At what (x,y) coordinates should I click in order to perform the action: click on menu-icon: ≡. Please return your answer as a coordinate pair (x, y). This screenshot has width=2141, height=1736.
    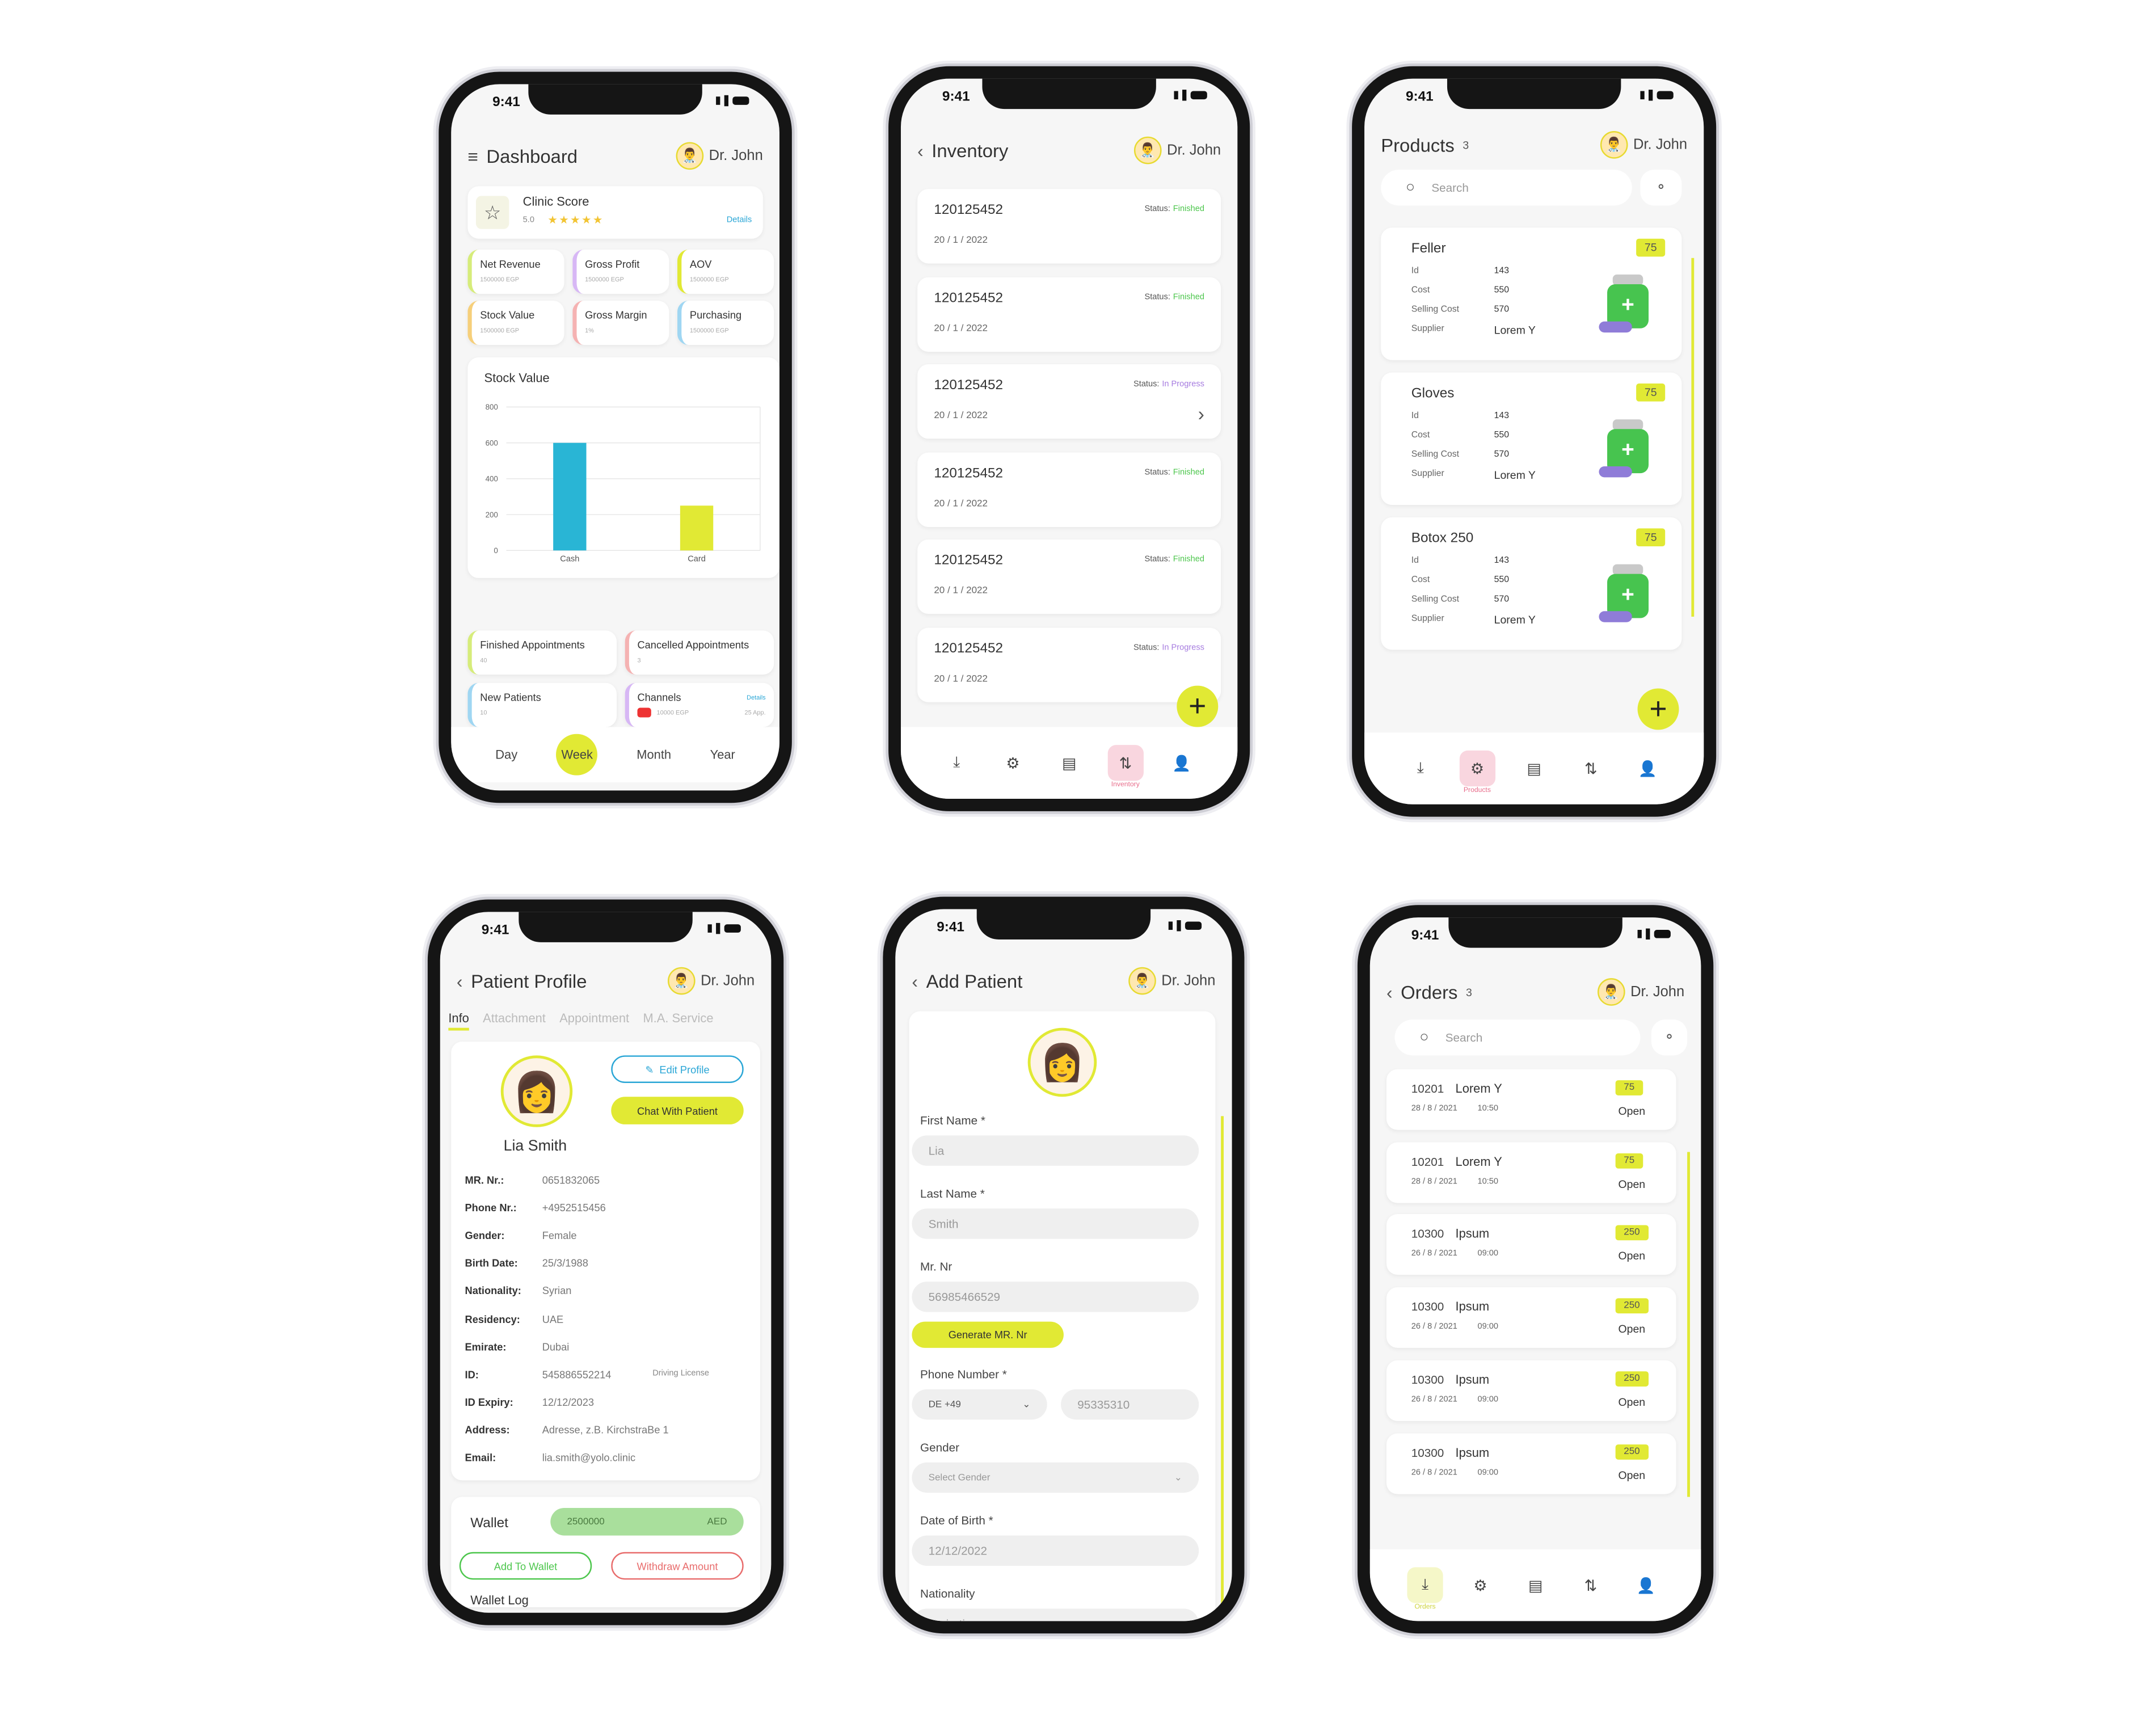
    Looking at the image, I should click on (472, 156).